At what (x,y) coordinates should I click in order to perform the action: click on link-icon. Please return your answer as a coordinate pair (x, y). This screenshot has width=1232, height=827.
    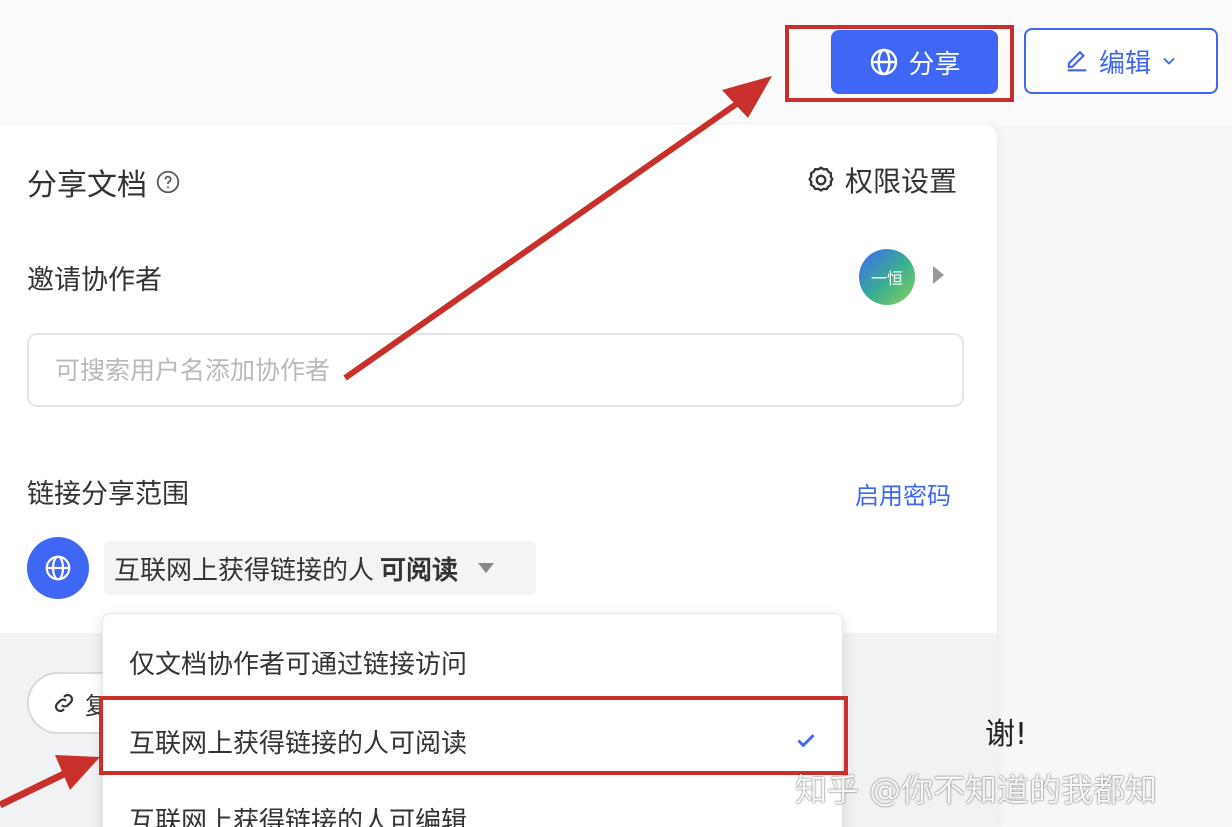
    Looking at the image, I should click on (64, 703).